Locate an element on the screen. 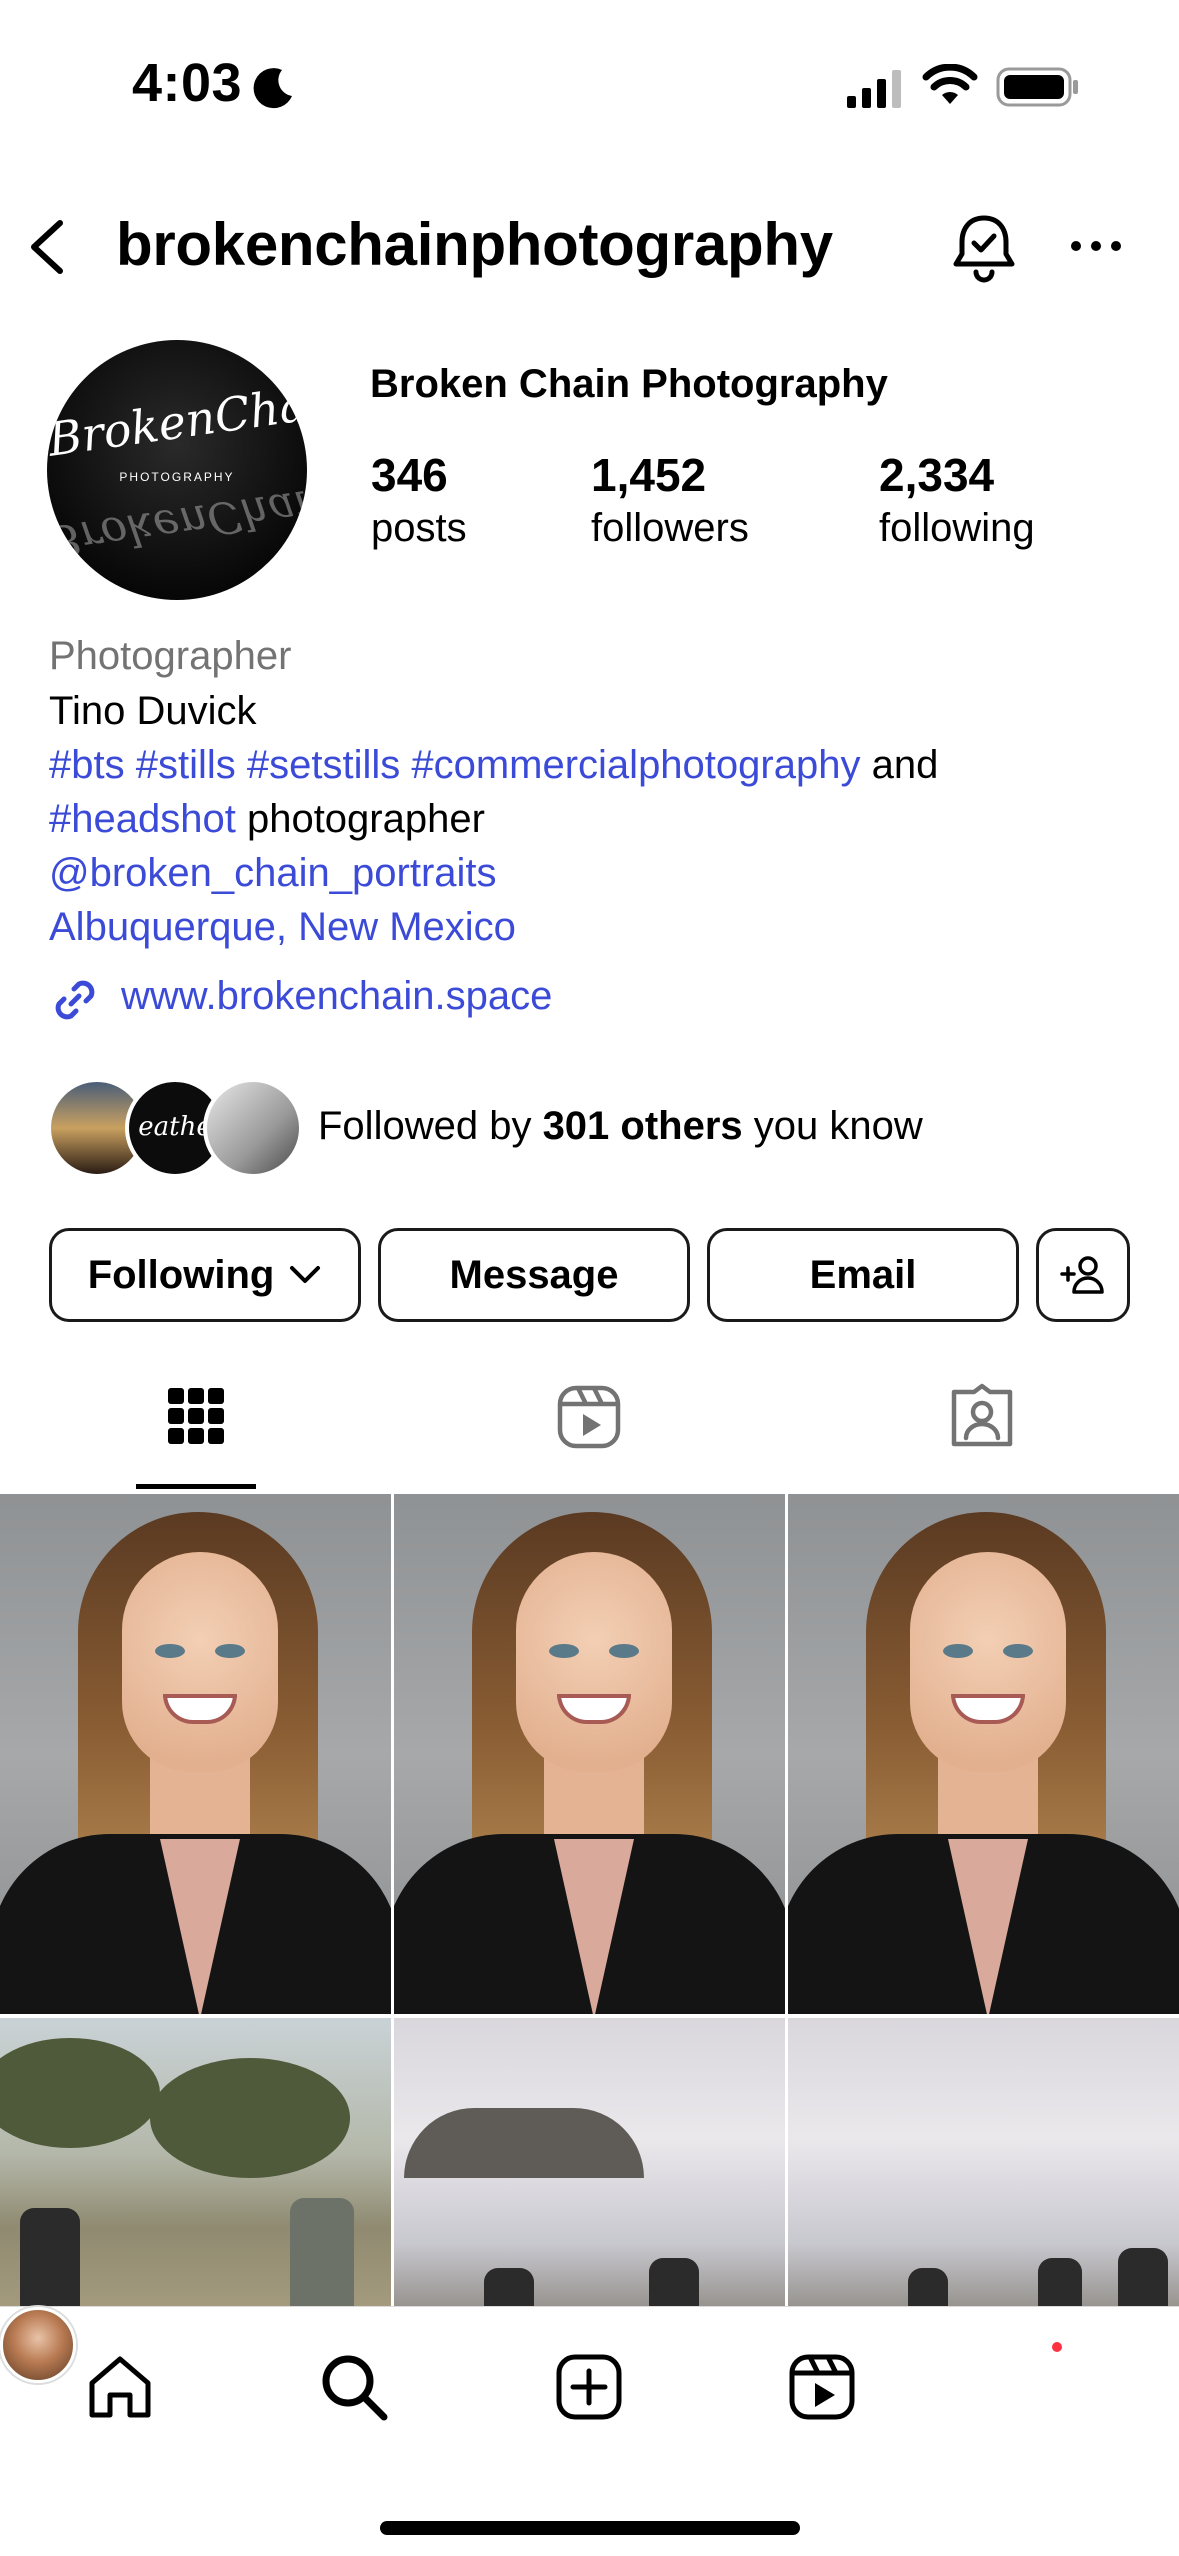 The width and height of the screenshot is (1179, 2556). email-button: Email is located at coordinates (863, 1275).